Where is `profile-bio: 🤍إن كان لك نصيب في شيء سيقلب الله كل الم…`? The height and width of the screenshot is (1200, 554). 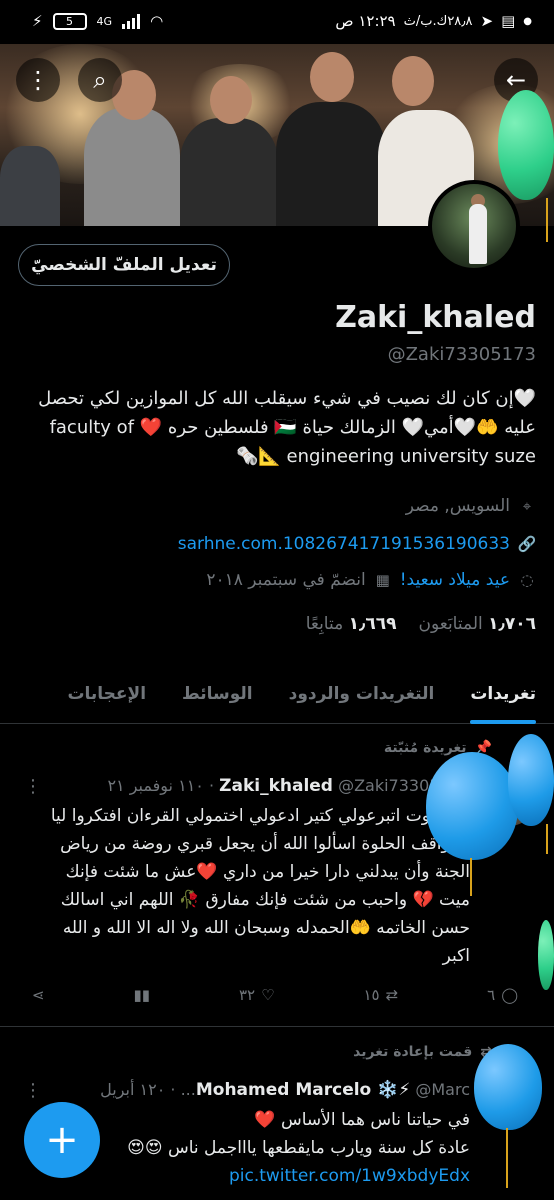 profile-bio: 🤍إن كان لك نصيب في شيء سيقلب الله كل الم… is located at coordinates (276, 427).